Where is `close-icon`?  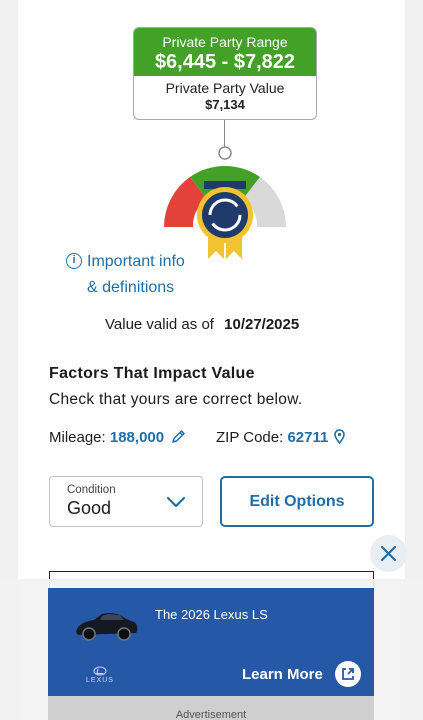 close-icon is located at coordinates (388, 553).